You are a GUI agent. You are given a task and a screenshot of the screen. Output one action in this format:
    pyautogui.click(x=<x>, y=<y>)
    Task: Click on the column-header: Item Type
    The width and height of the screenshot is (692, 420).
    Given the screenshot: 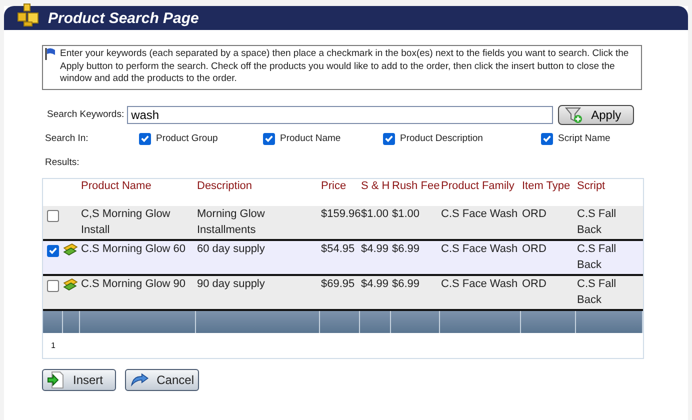 What is the action you would take?
    pyautogui.click(x=546, y=186)
    